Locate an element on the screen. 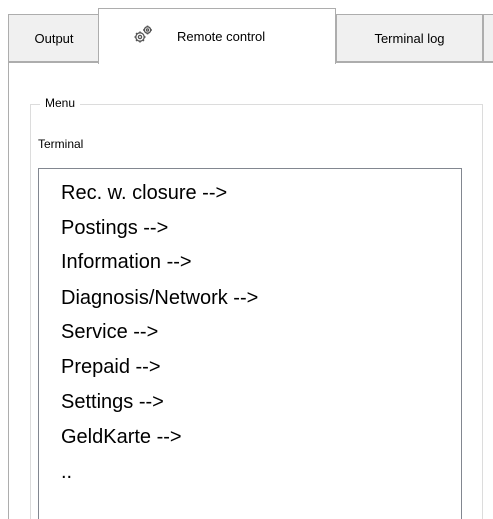  tab-remote-control: Remote control is located at coordinates (217, 36).